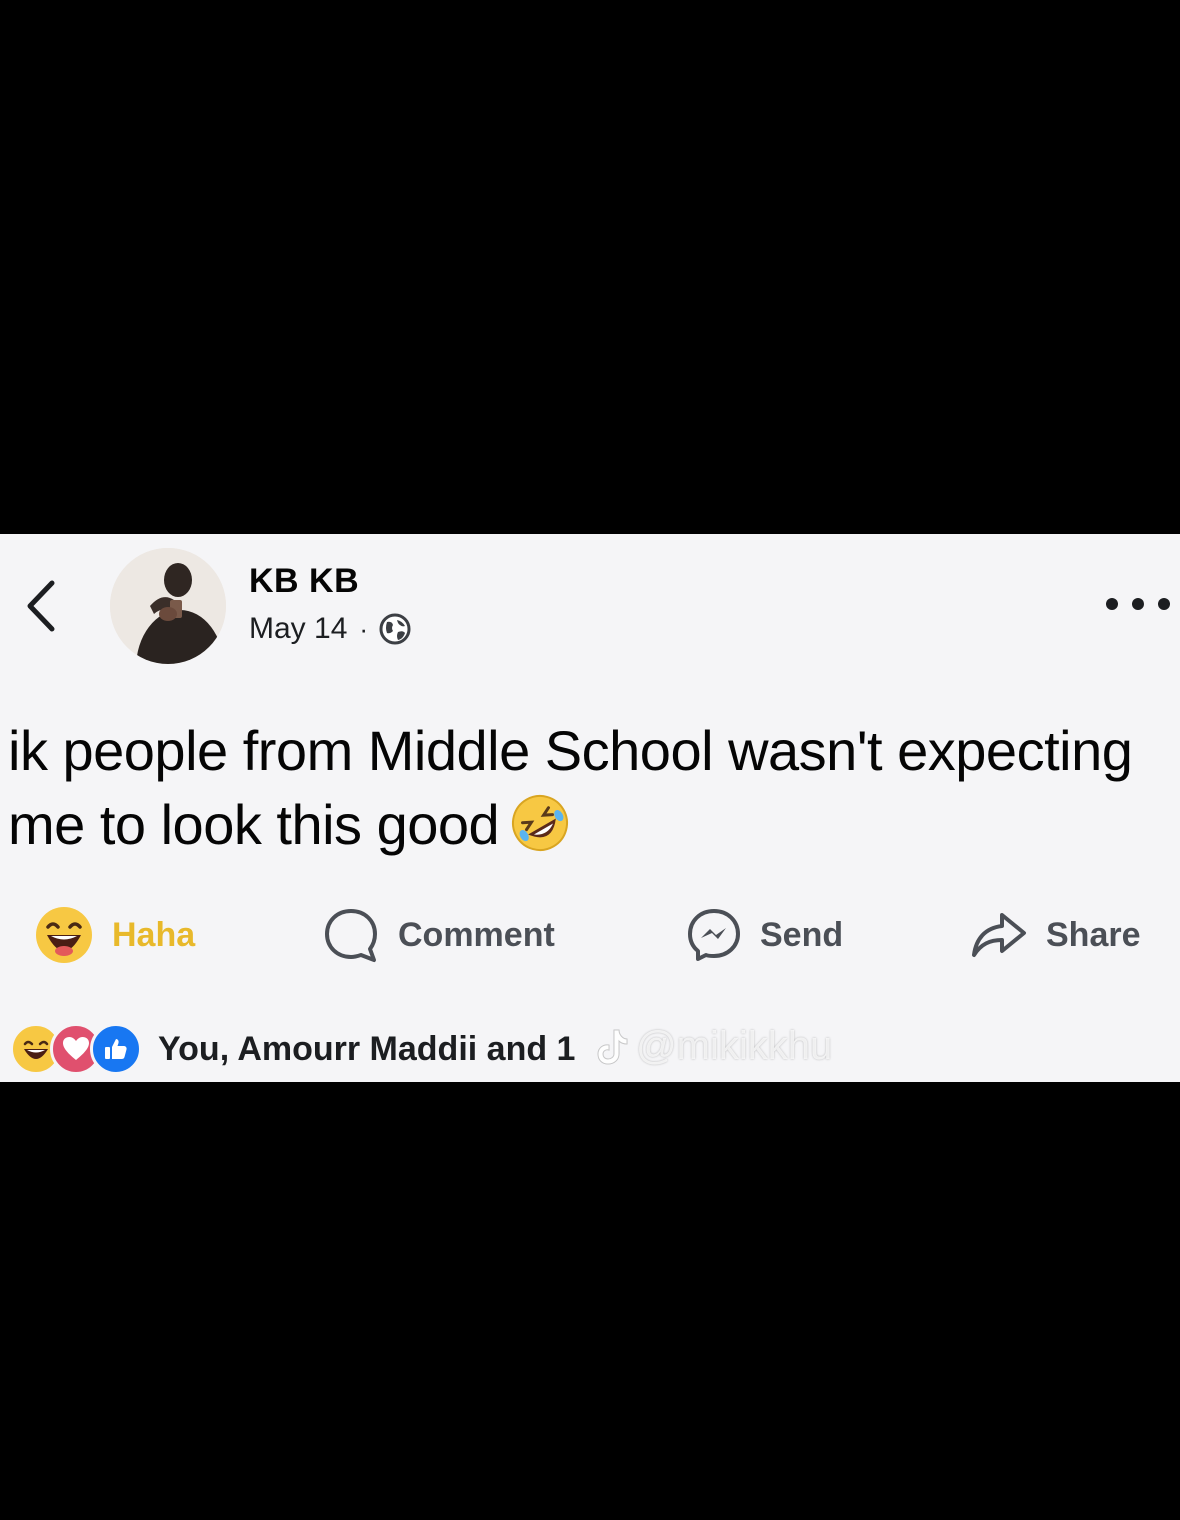  Describe the element at coordinates (540, 823) in the screenshot. I see `rolling-on-floor-laughing-emoji` at that location.